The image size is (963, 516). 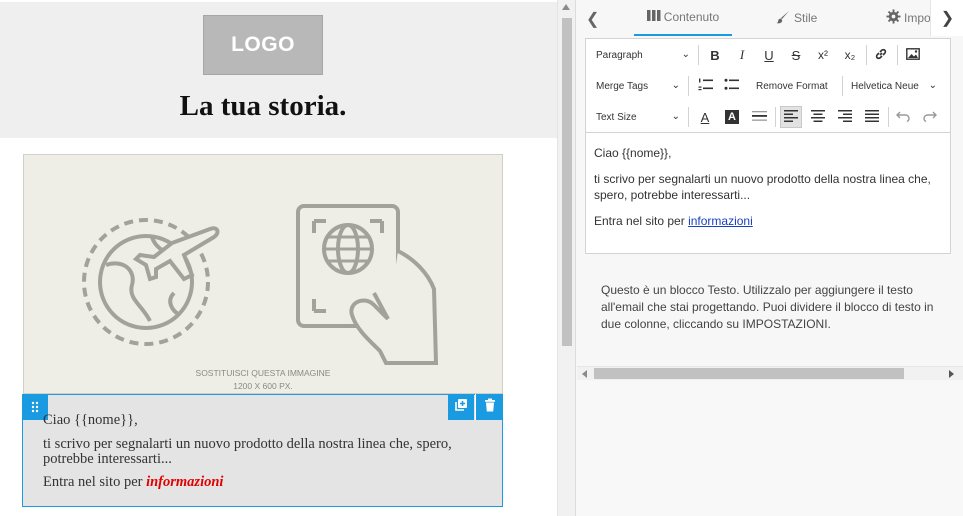 I want to click on page-title: La tua storia., so click(x=263, y=106).